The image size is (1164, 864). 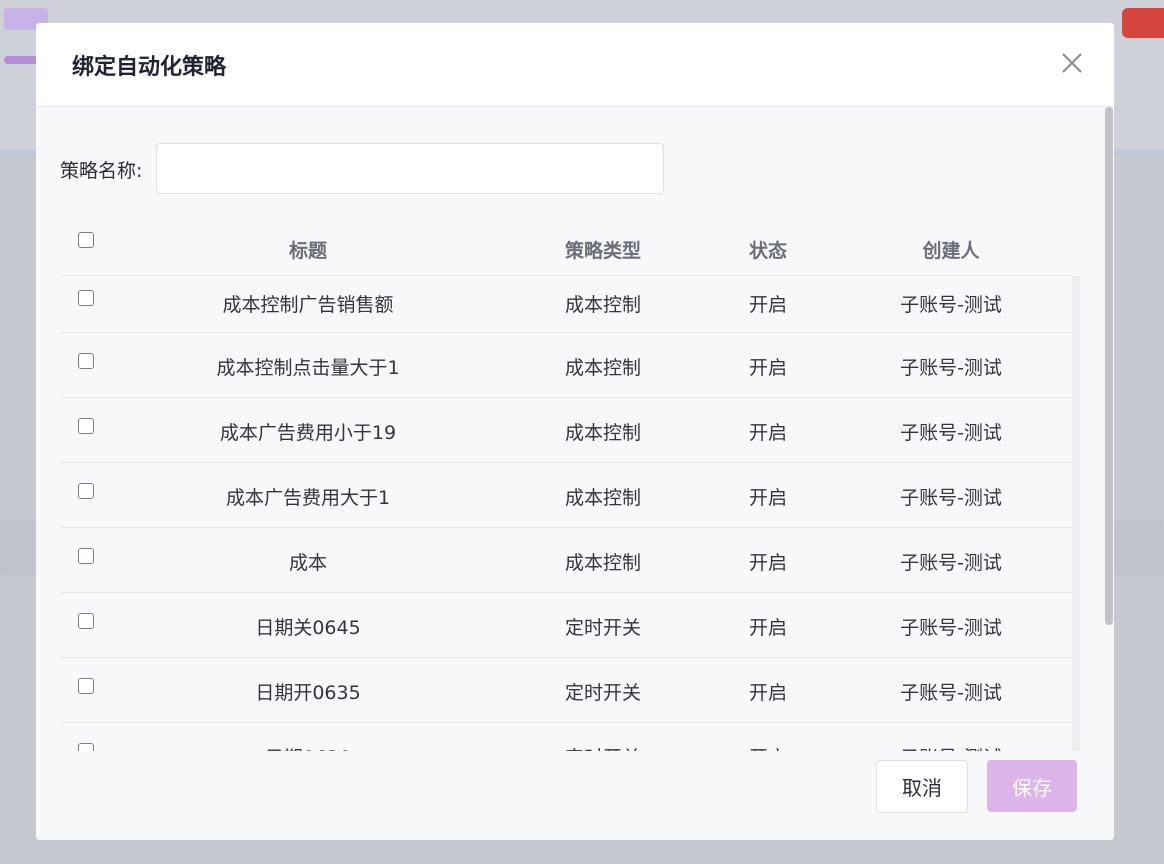 I want to click on row-title: 日期开0635, so click(x=308, y=693).